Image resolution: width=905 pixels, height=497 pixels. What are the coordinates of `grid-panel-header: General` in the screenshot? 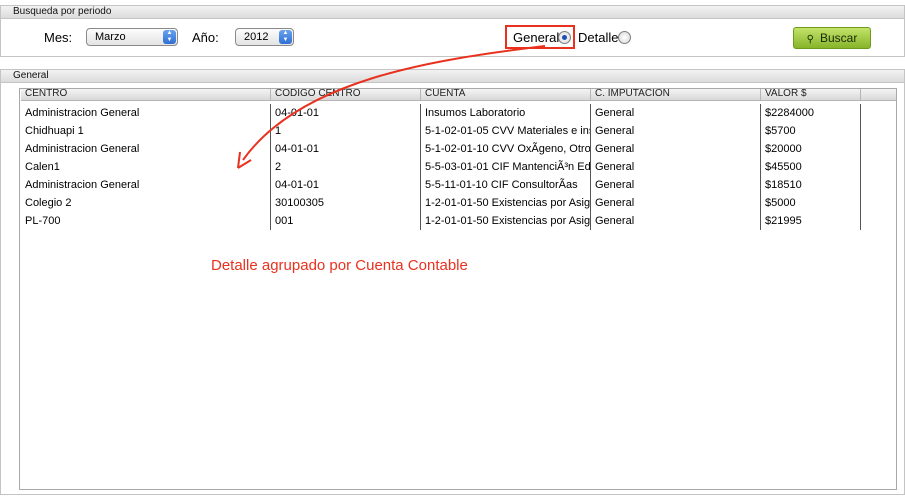 It's located at (452, 76).